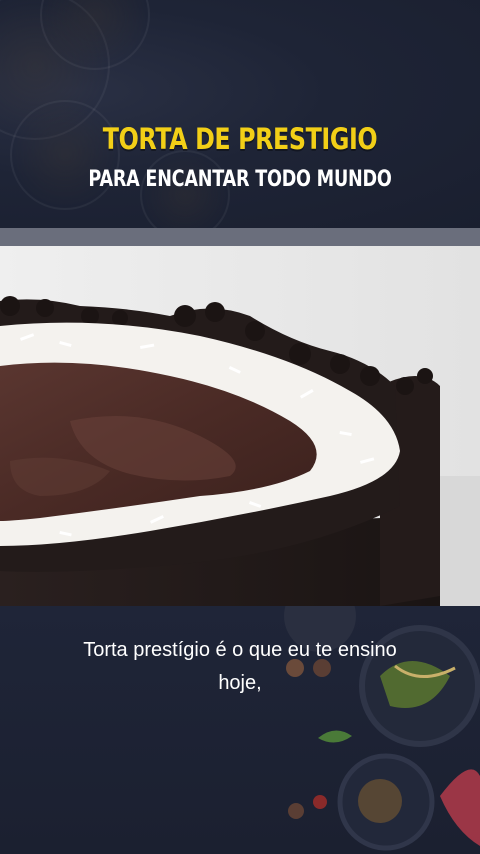 This screenshot has width=480, height=854. I want to click on video-subtitle: PARA ENCANTAR TODO MUNDO, so click(240, 179).